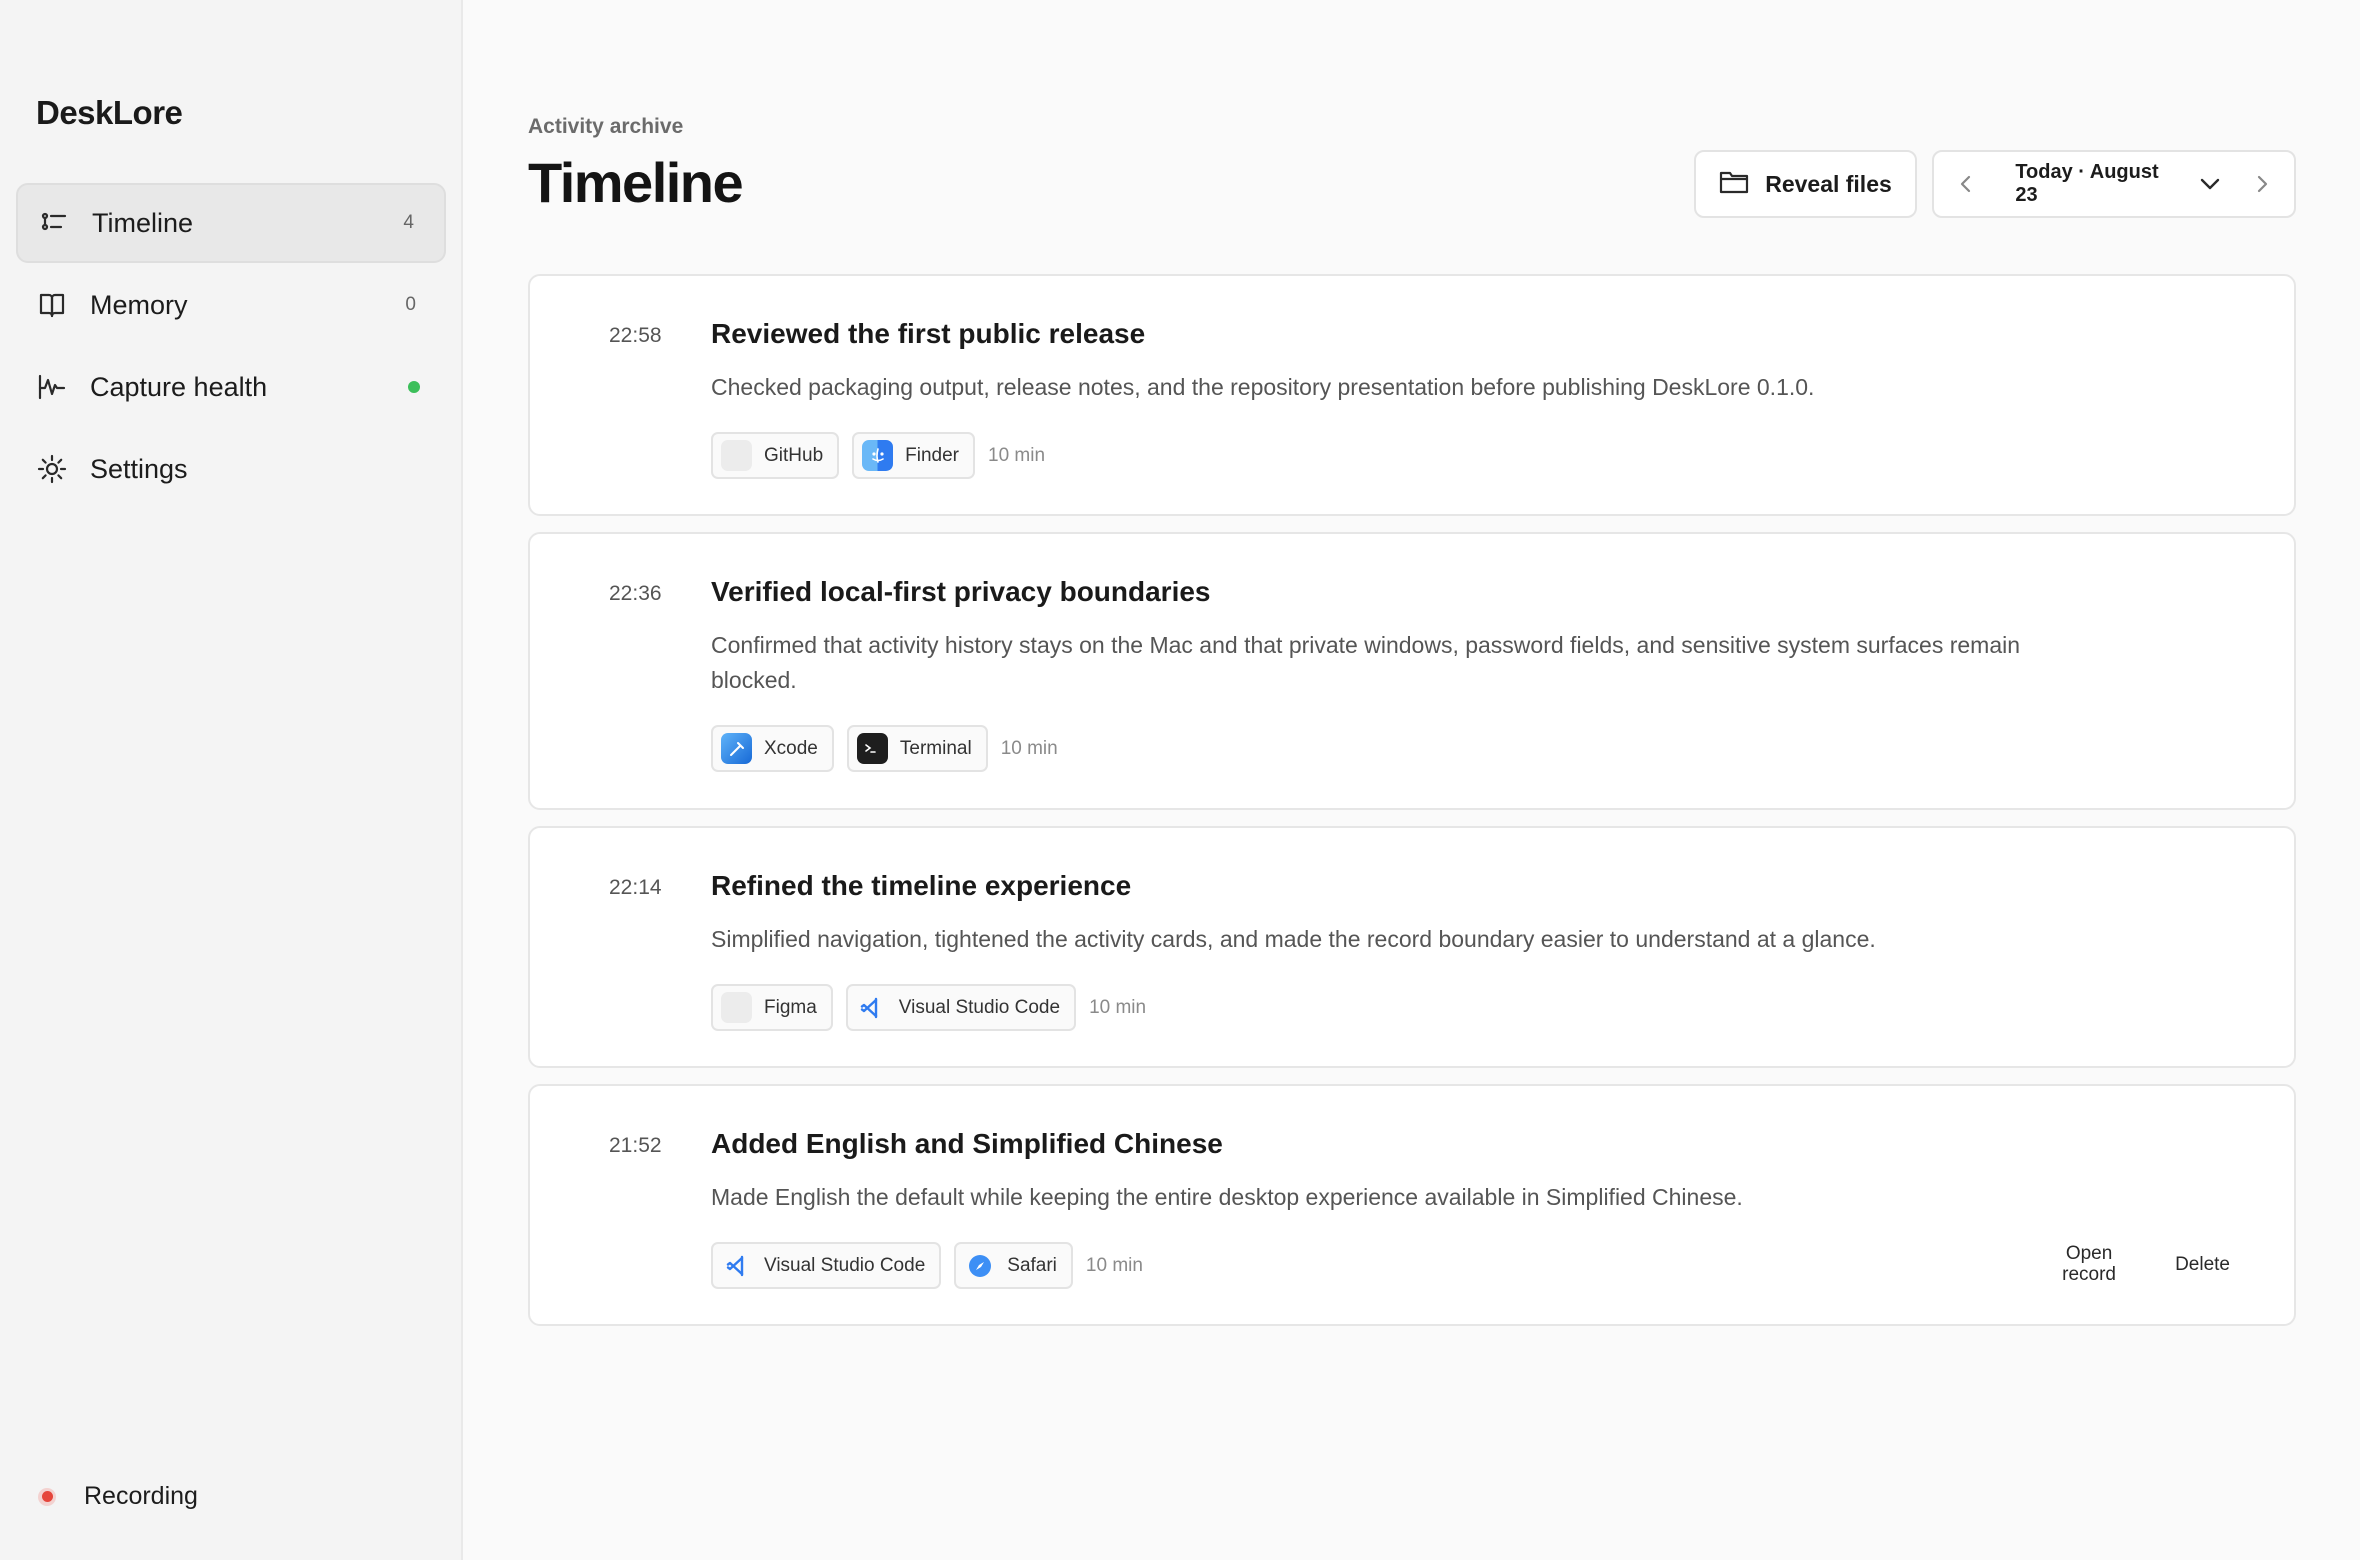  Describe the element at coordinates (872, 748) in the screenshot. I see `terminal-icon` at that location.